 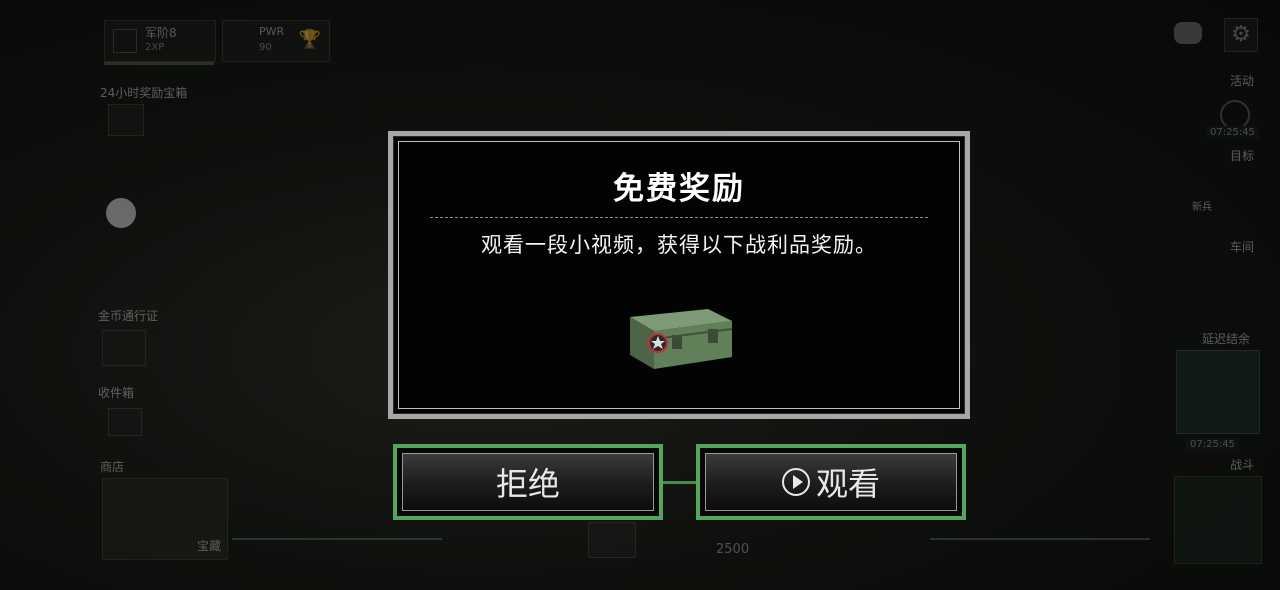 I want to click on pass-timer: 07:25:45, so click(x=1212, y=444).